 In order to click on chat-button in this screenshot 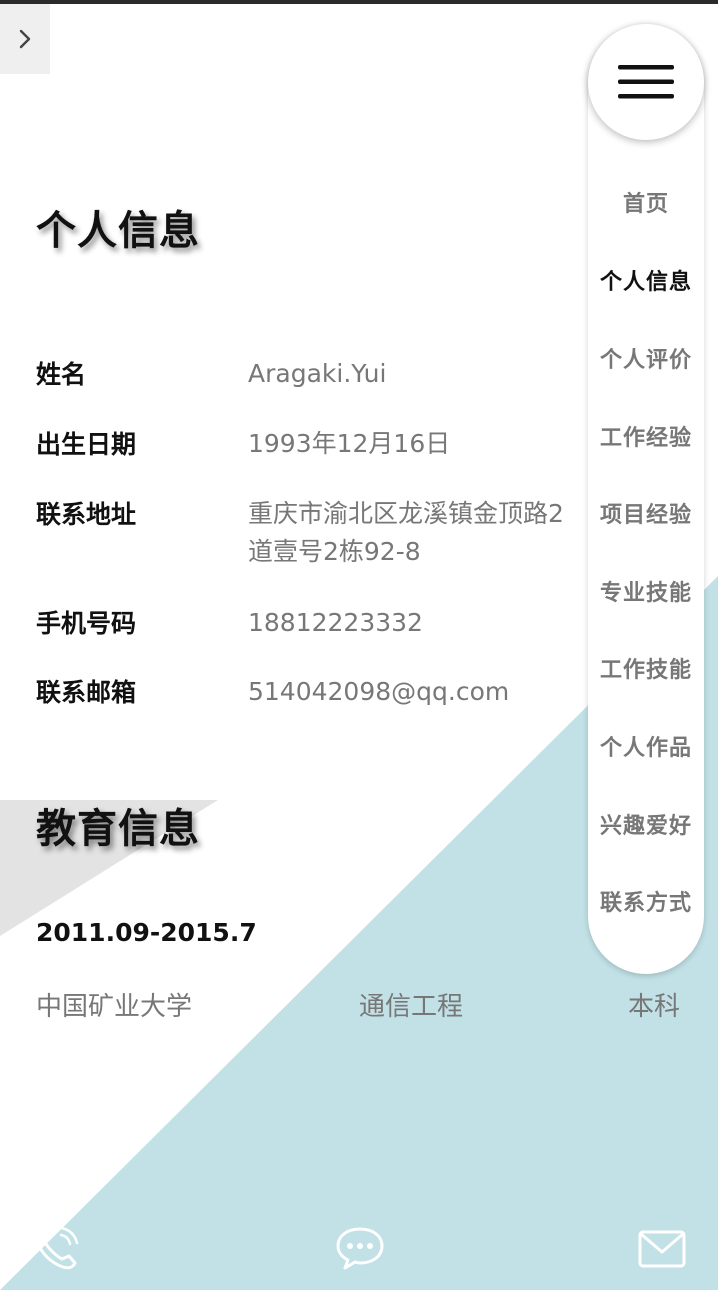, I will do `click(360, 1248)`.